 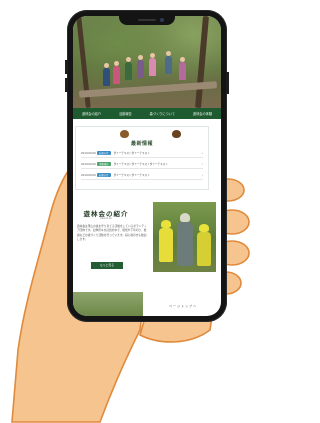 What do you see at coordinates (162, 113) in the screenshot?
I see `nav-item-forest: 森づくりについて` at bounding box center [162, 113].